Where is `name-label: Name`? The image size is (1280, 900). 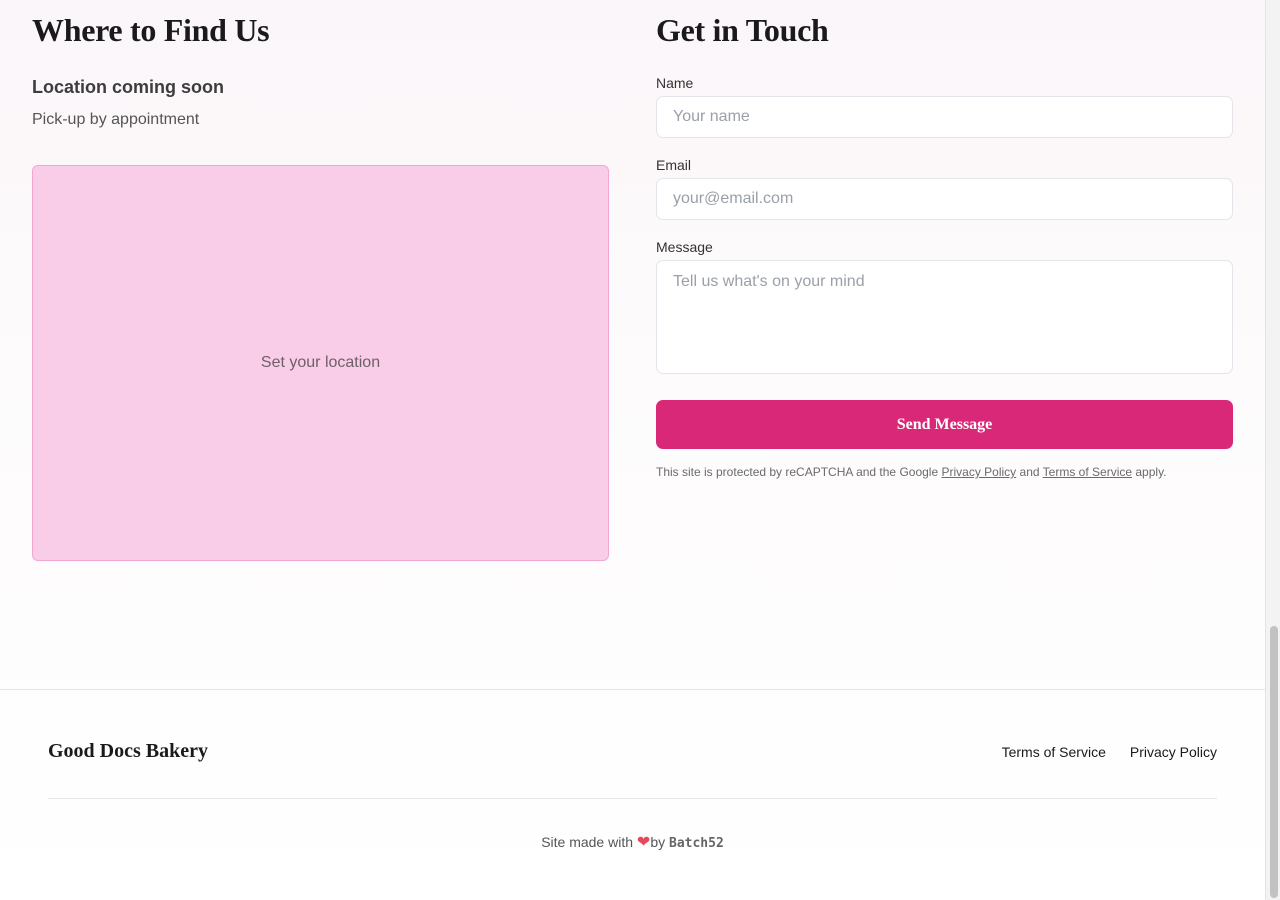
name-label: Name is located at coordinates (675, 83).